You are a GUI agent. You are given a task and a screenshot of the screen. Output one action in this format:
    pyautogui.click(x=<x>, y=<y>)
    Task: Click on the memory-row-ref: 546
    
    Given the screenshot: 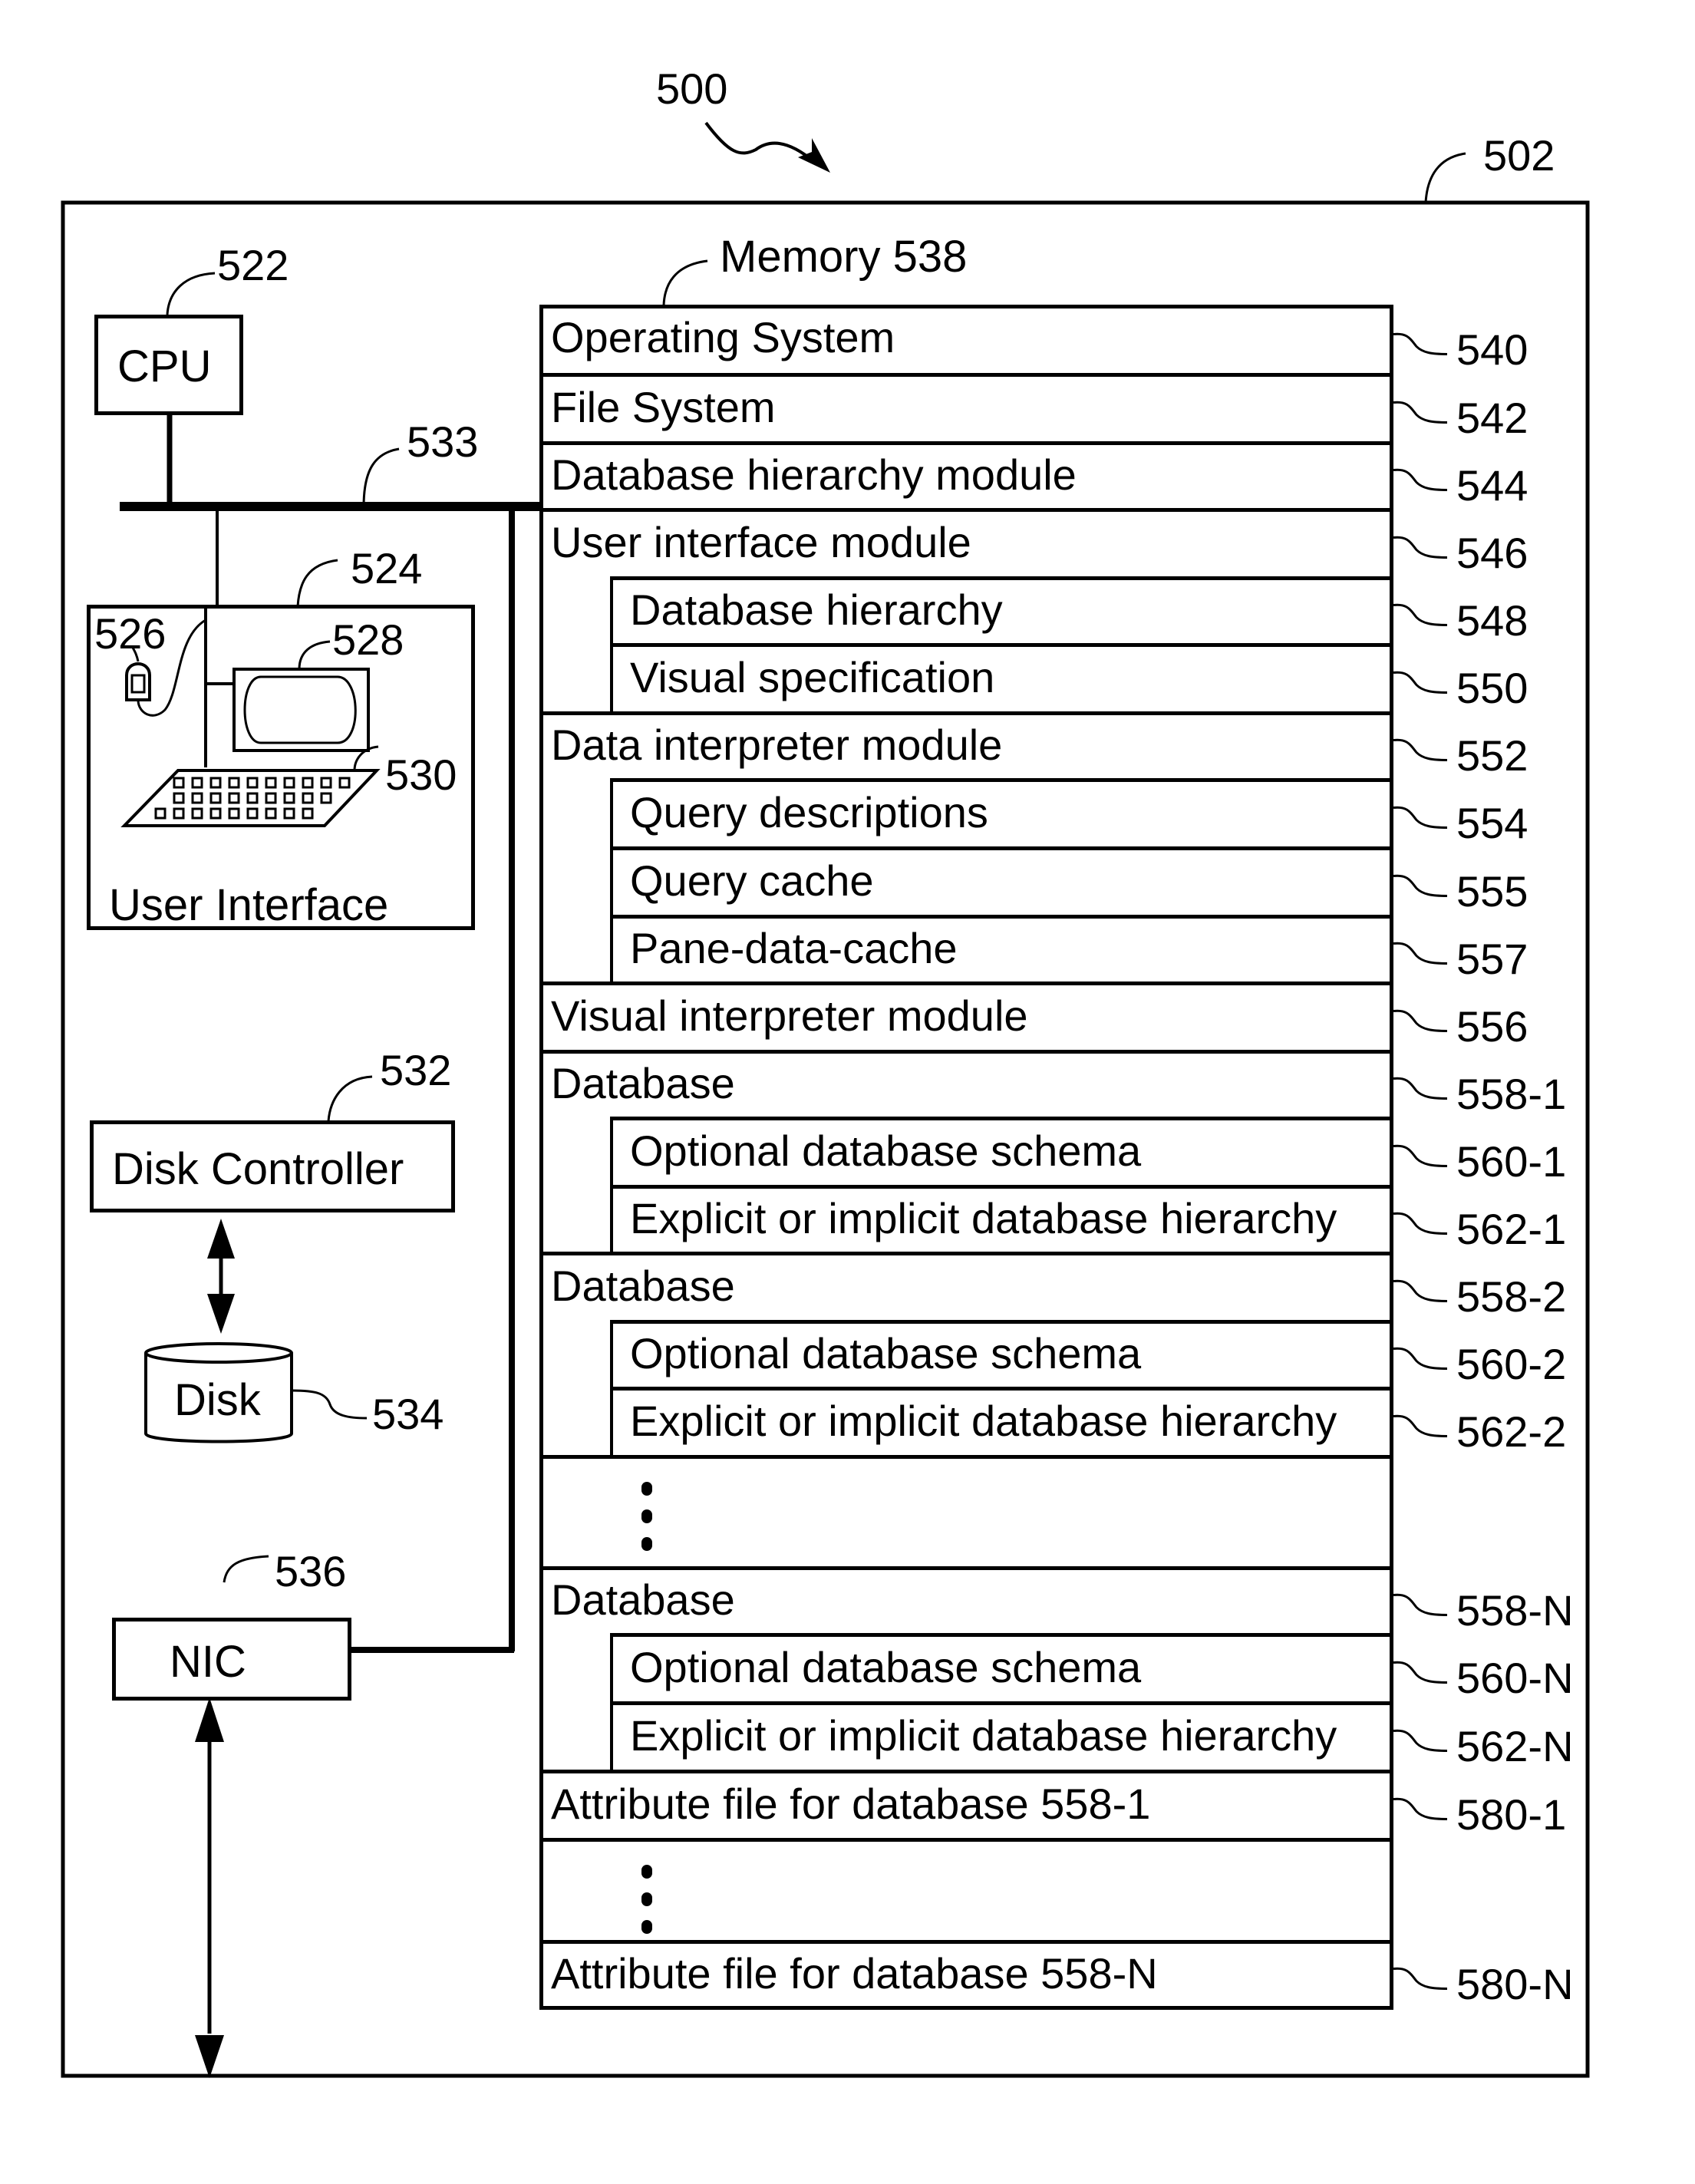 What is the action you would take?
    pyautogui.click(x=1492, y=552)
    